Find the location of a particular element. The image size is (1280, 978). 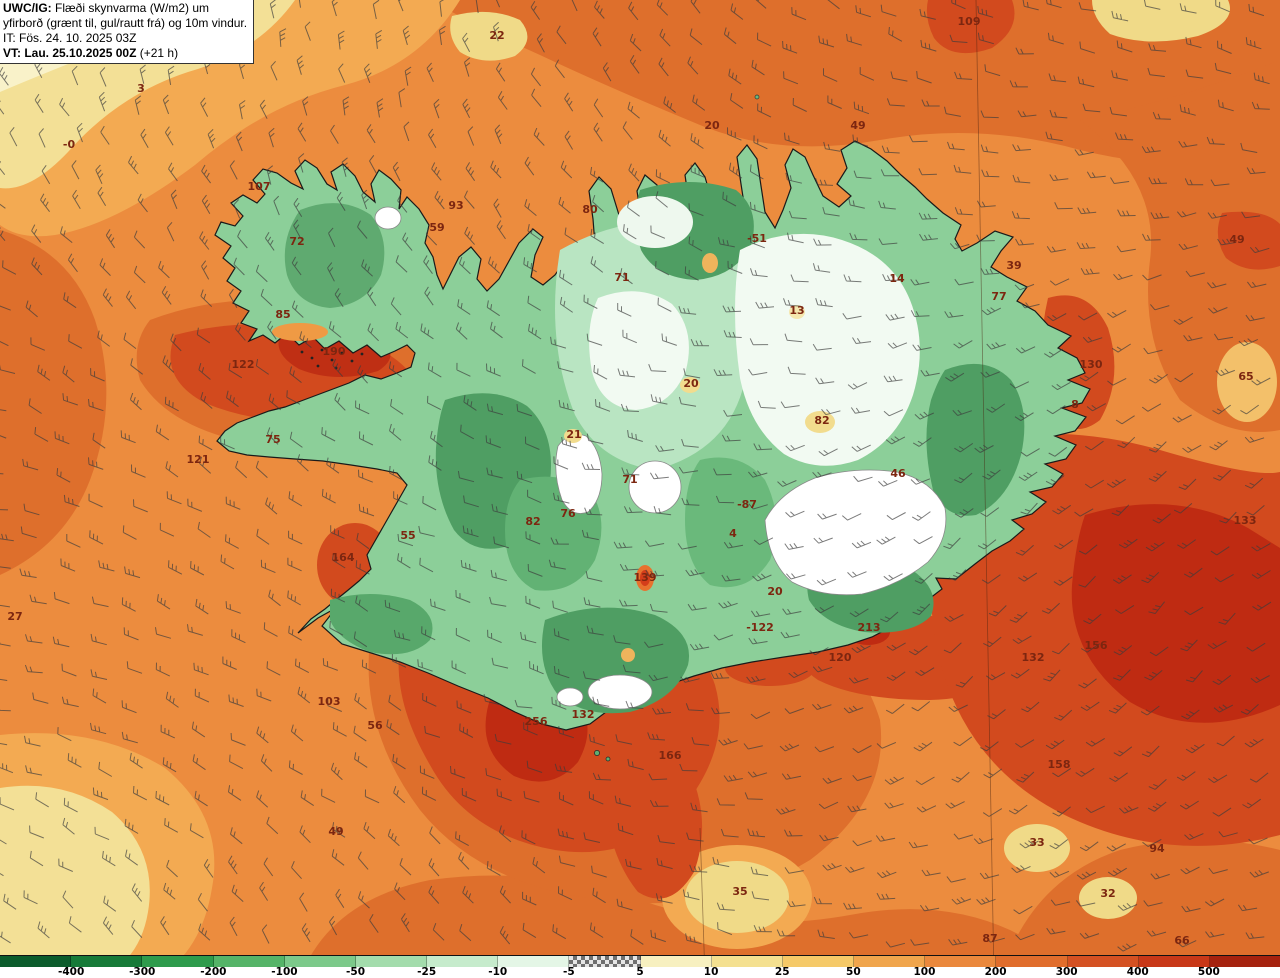

flux-value: 139 is located at coordinates (645, 577).